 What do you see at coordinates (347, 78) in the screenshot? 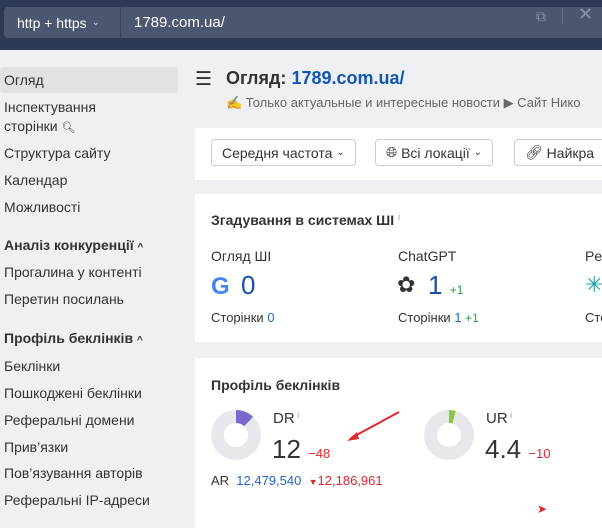
I see `title-domain-link: 1789.com.ua/` at bounding box center [347, 78].